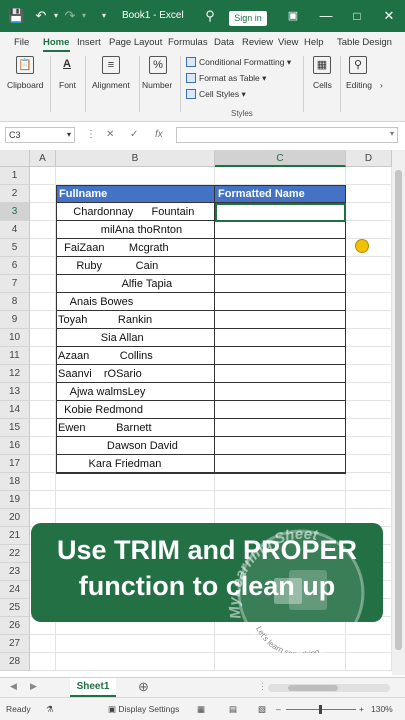  Describe the element at coordinates (329, 688) in the screenshot. I see `horizontal-scrollbar` at that location.